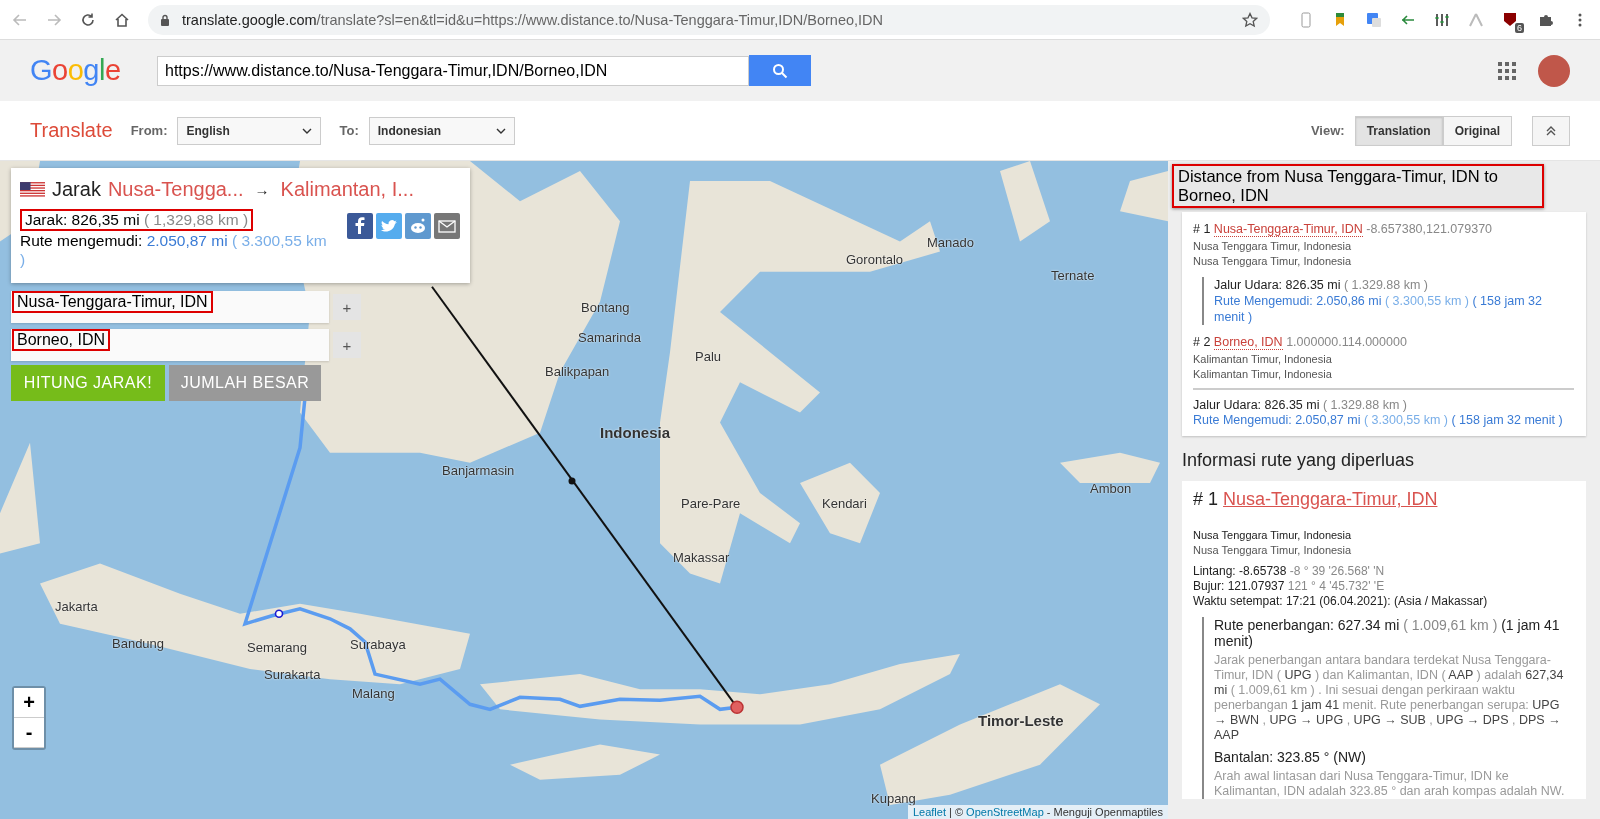 The width and height of the screenshot is (1600, 819). I want to click on map-label: Ternate, so click(1073, 275).